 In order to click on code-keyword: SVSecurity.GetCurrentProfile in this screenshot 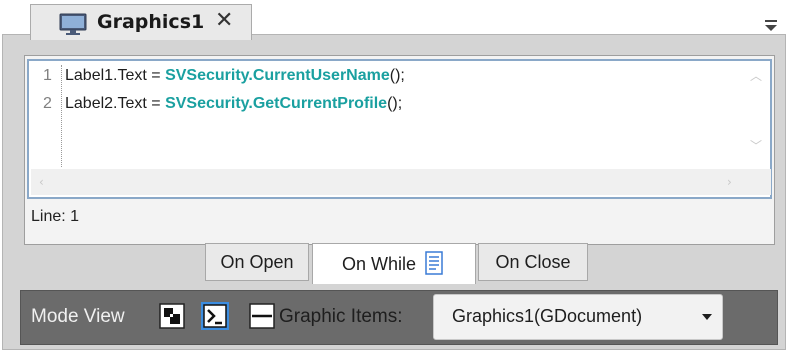, I will do `click(276, 103)`.